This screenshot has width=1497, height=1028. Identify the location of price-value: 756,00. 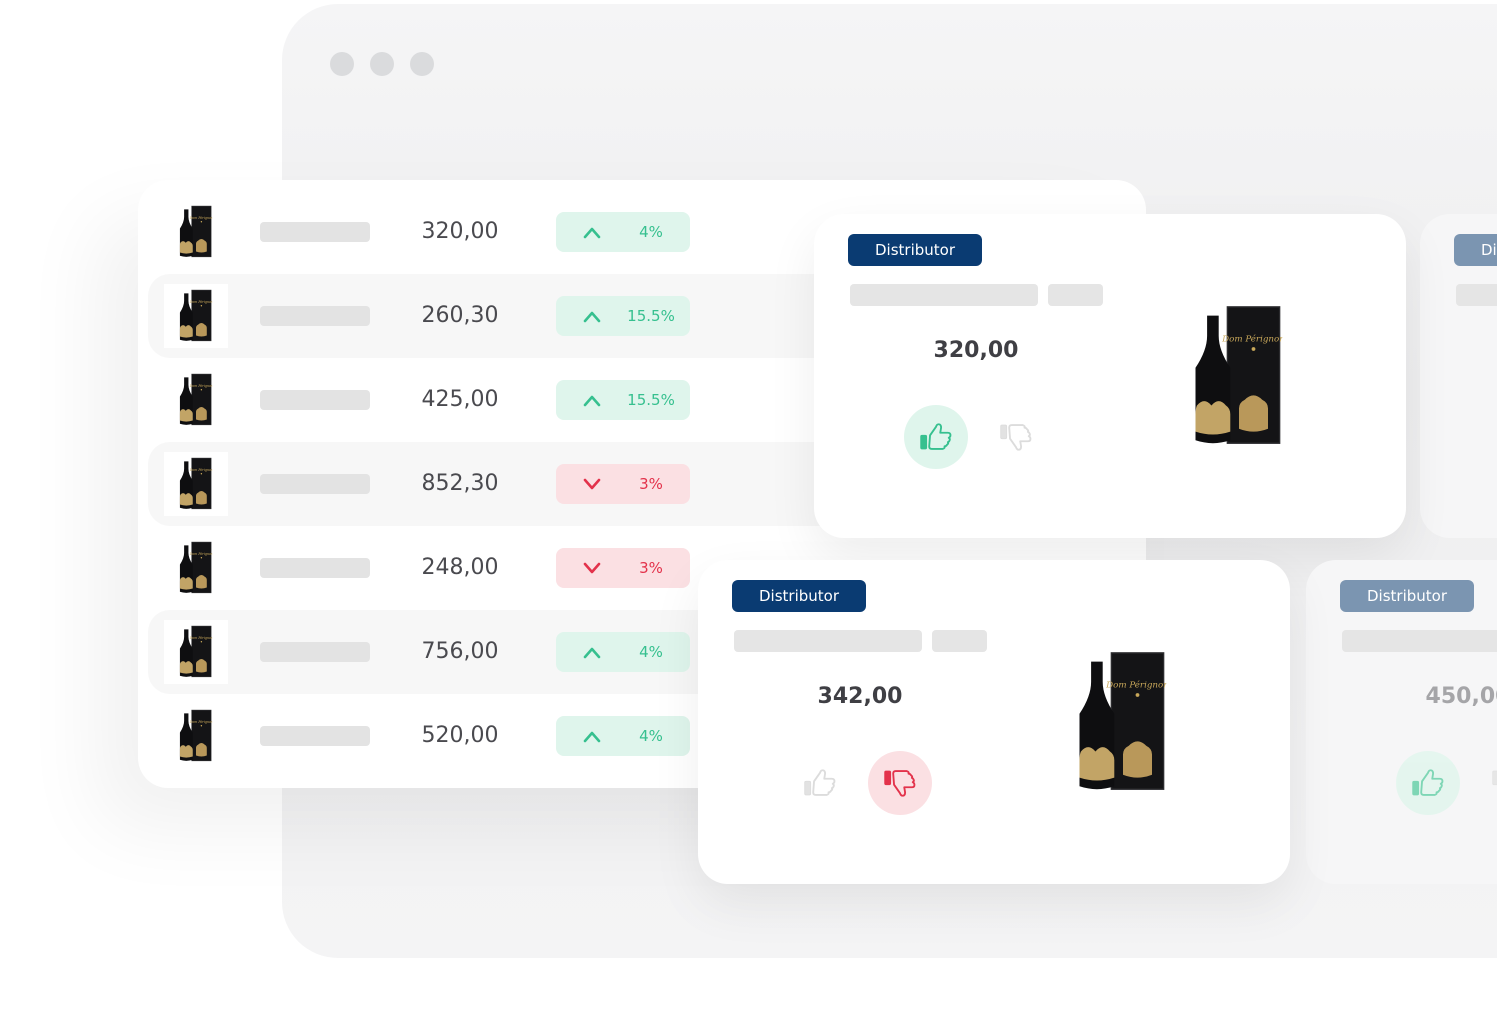
(460, 651).